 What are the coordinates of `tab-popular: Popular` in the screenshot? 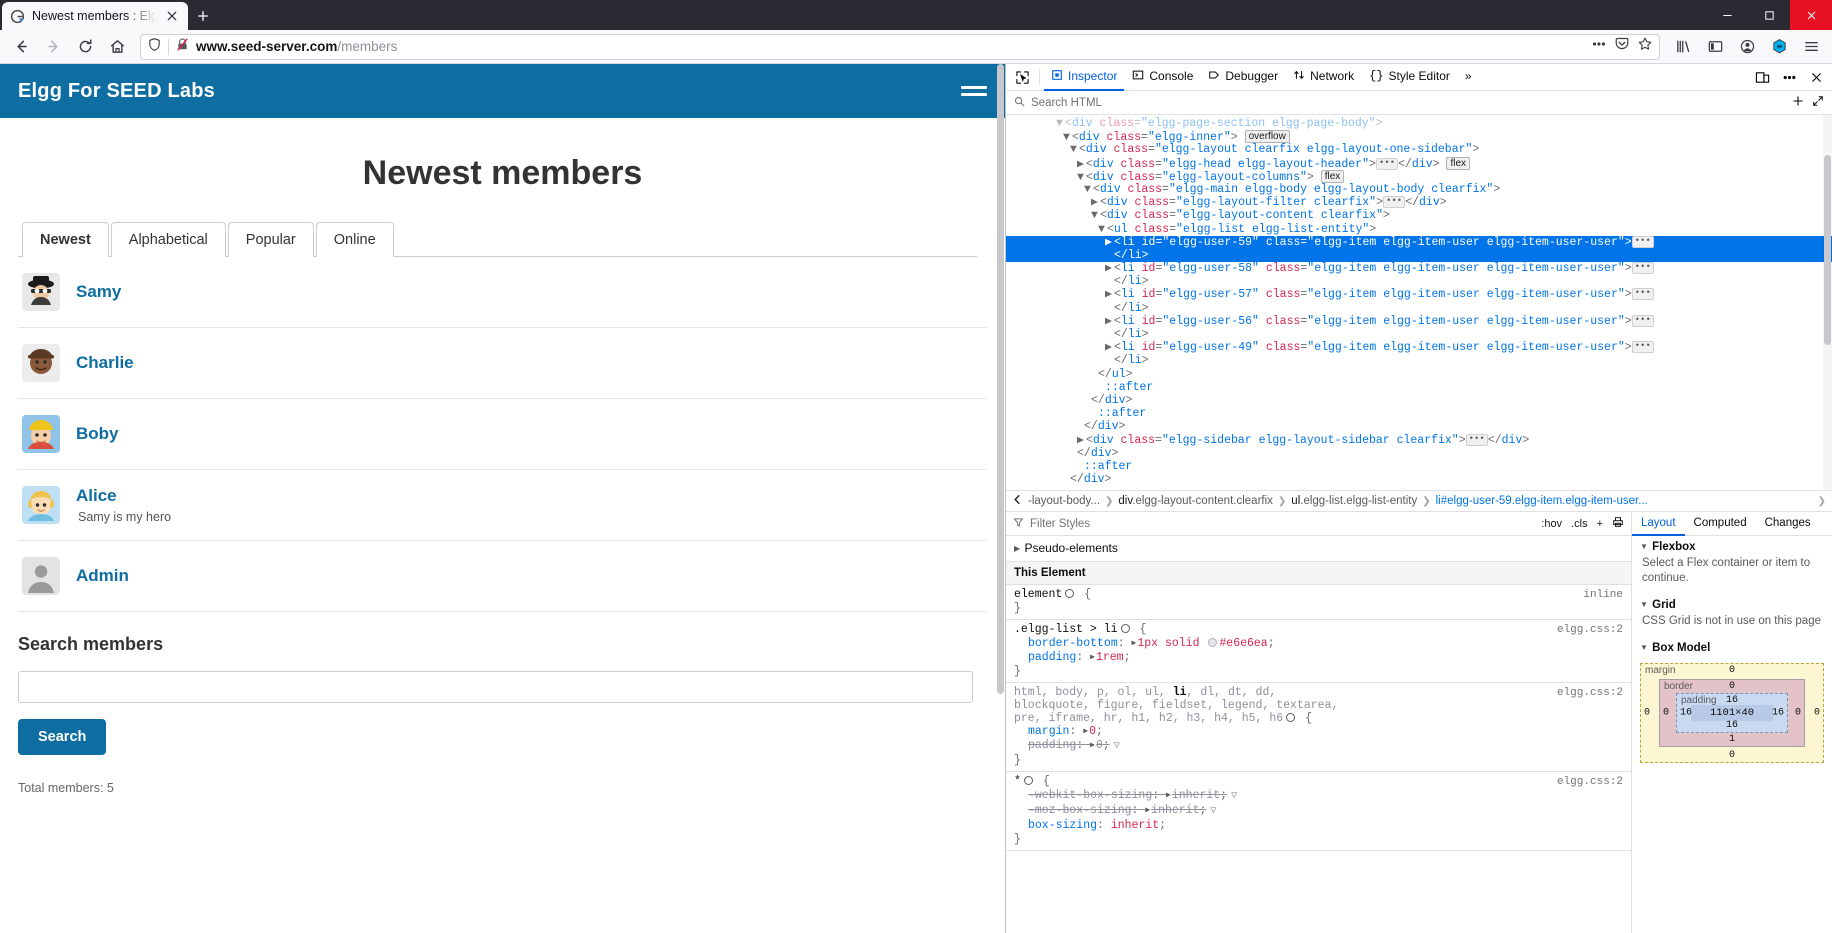 It's located at (270, 239).